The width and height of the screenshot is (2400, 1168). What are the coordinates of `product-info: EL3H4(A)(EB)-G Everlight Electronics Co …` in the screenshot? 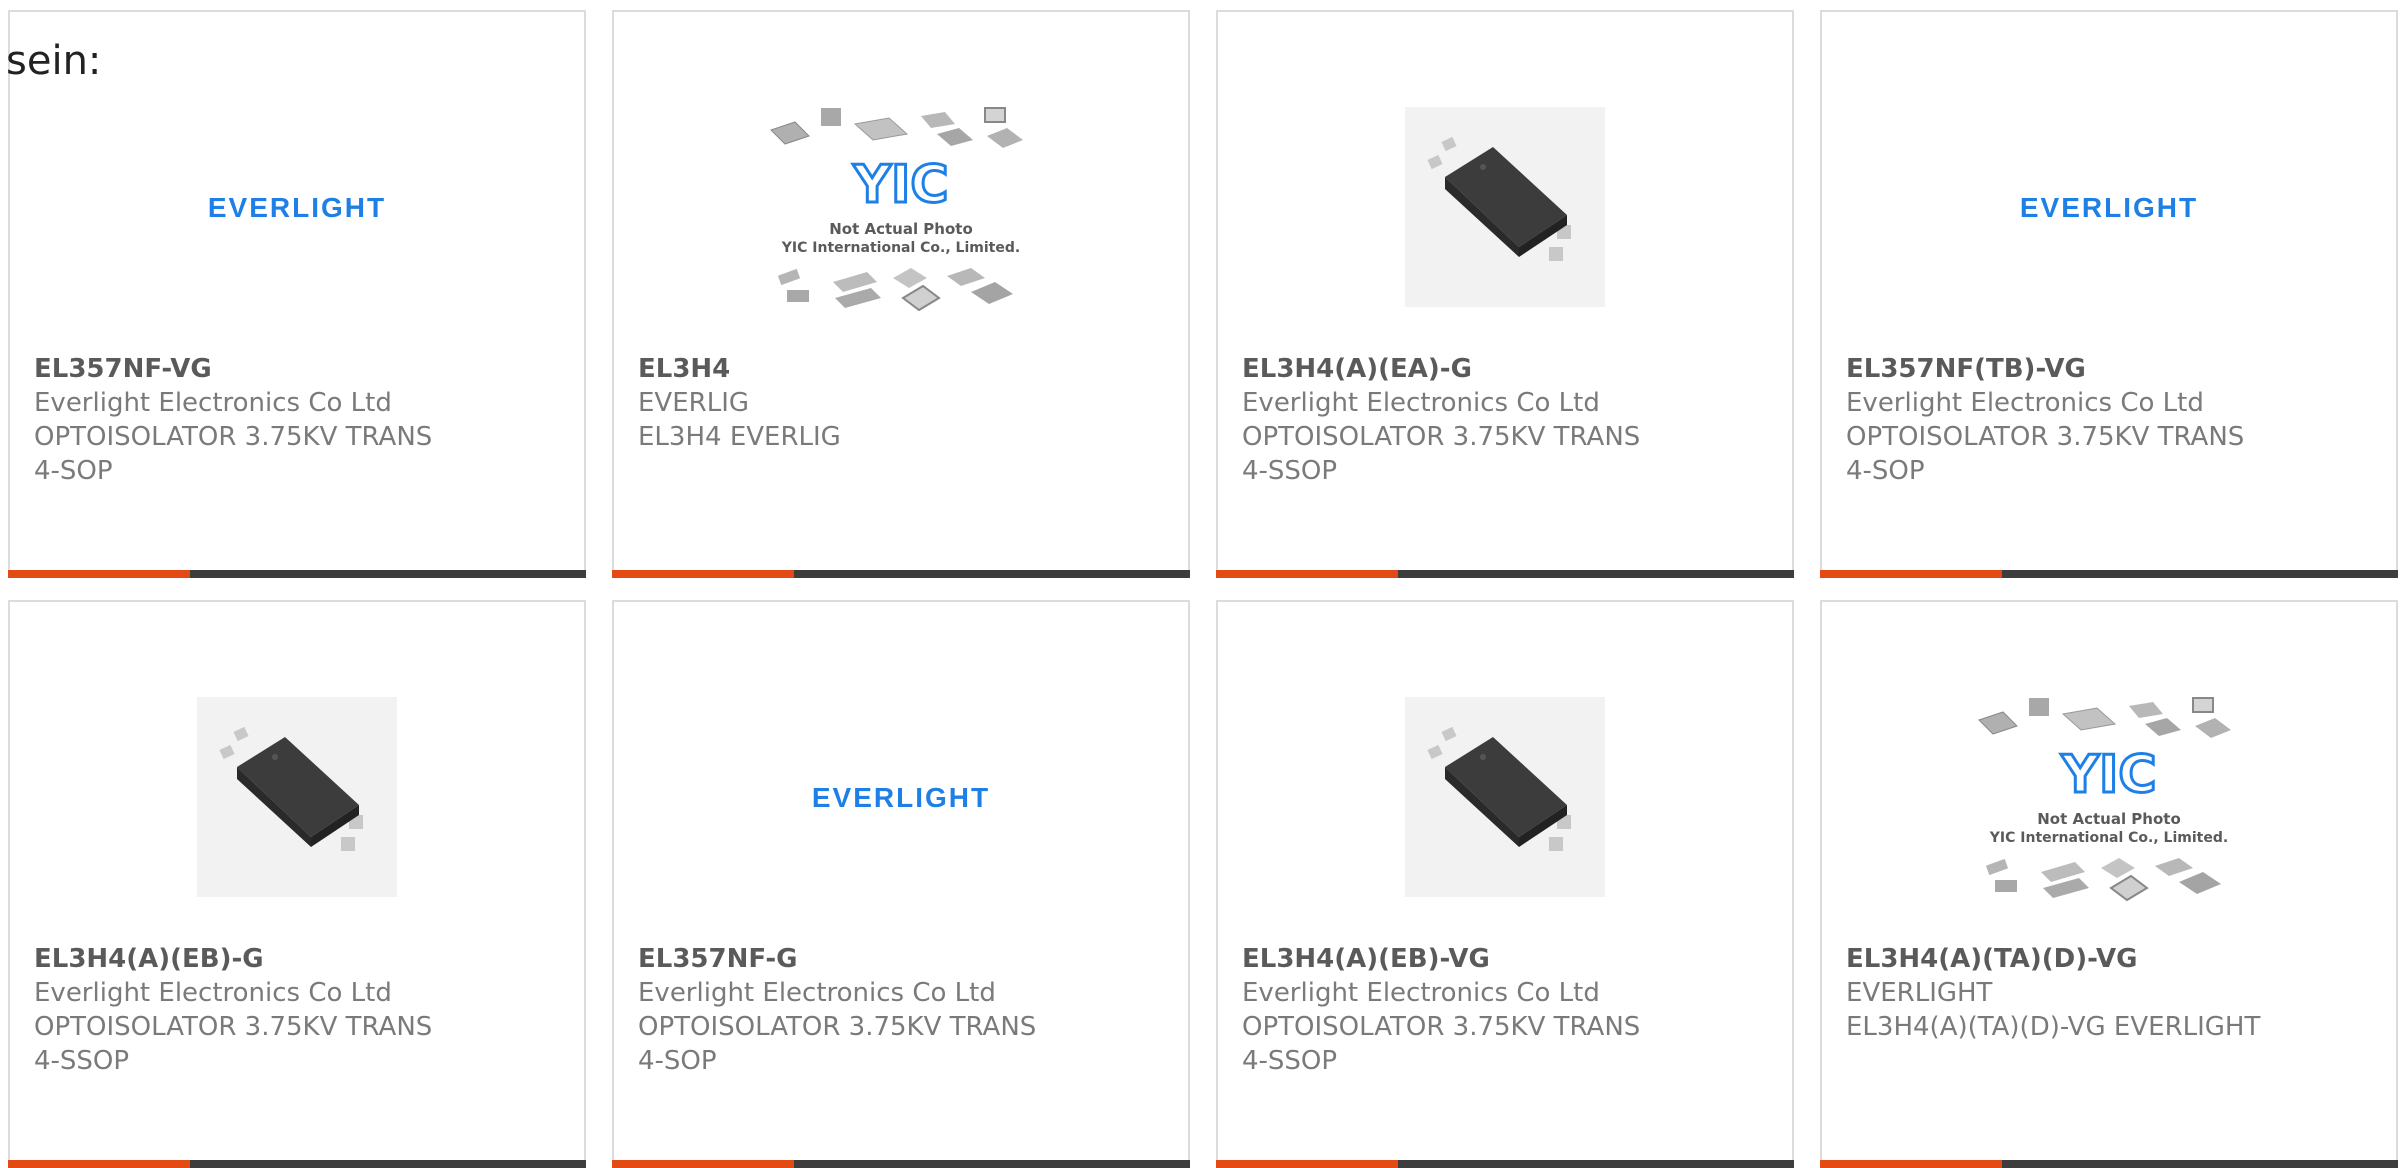 It's located at (301, 1010).